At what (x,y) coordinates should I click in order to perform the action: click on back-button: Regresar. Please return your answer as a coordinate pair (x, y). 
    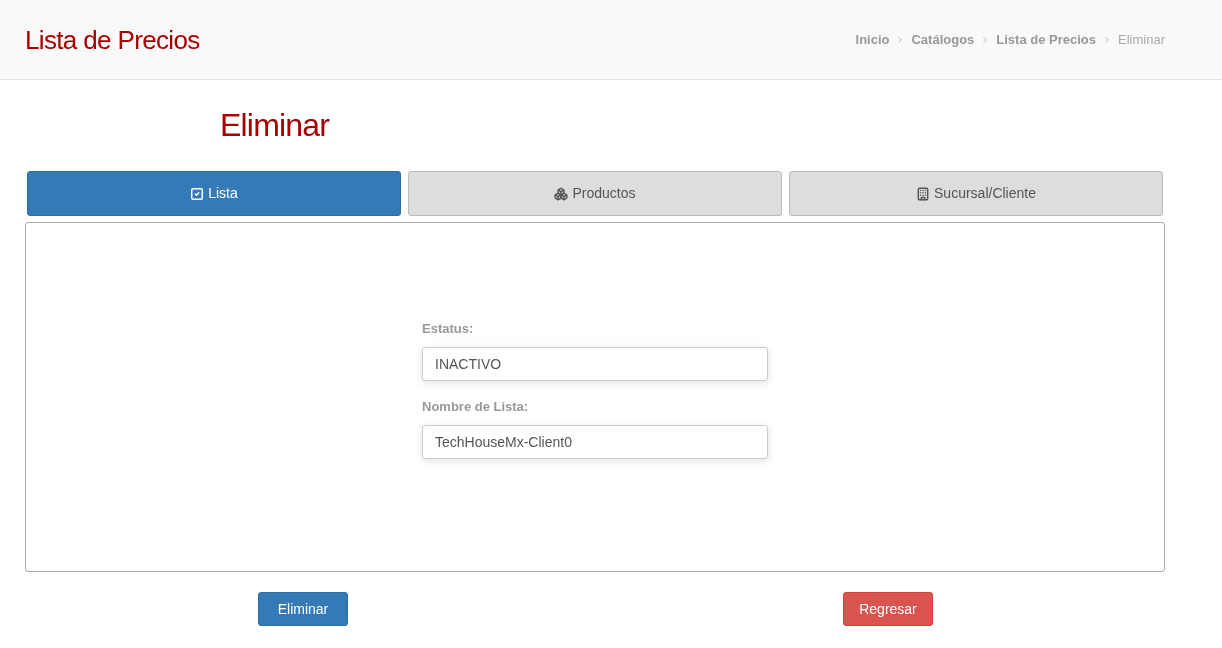
    Looking at the image, I should click on (888, 609).